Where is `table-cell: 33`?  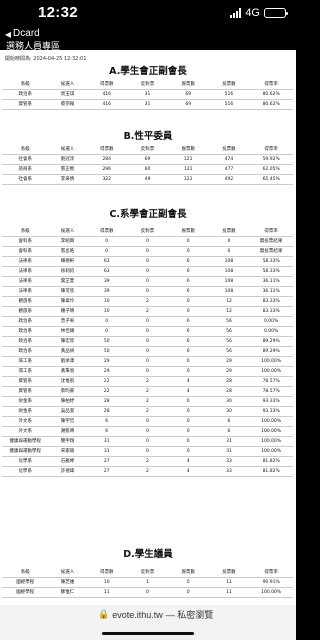
table-cell: 33 is located at coordinates (229, 471).